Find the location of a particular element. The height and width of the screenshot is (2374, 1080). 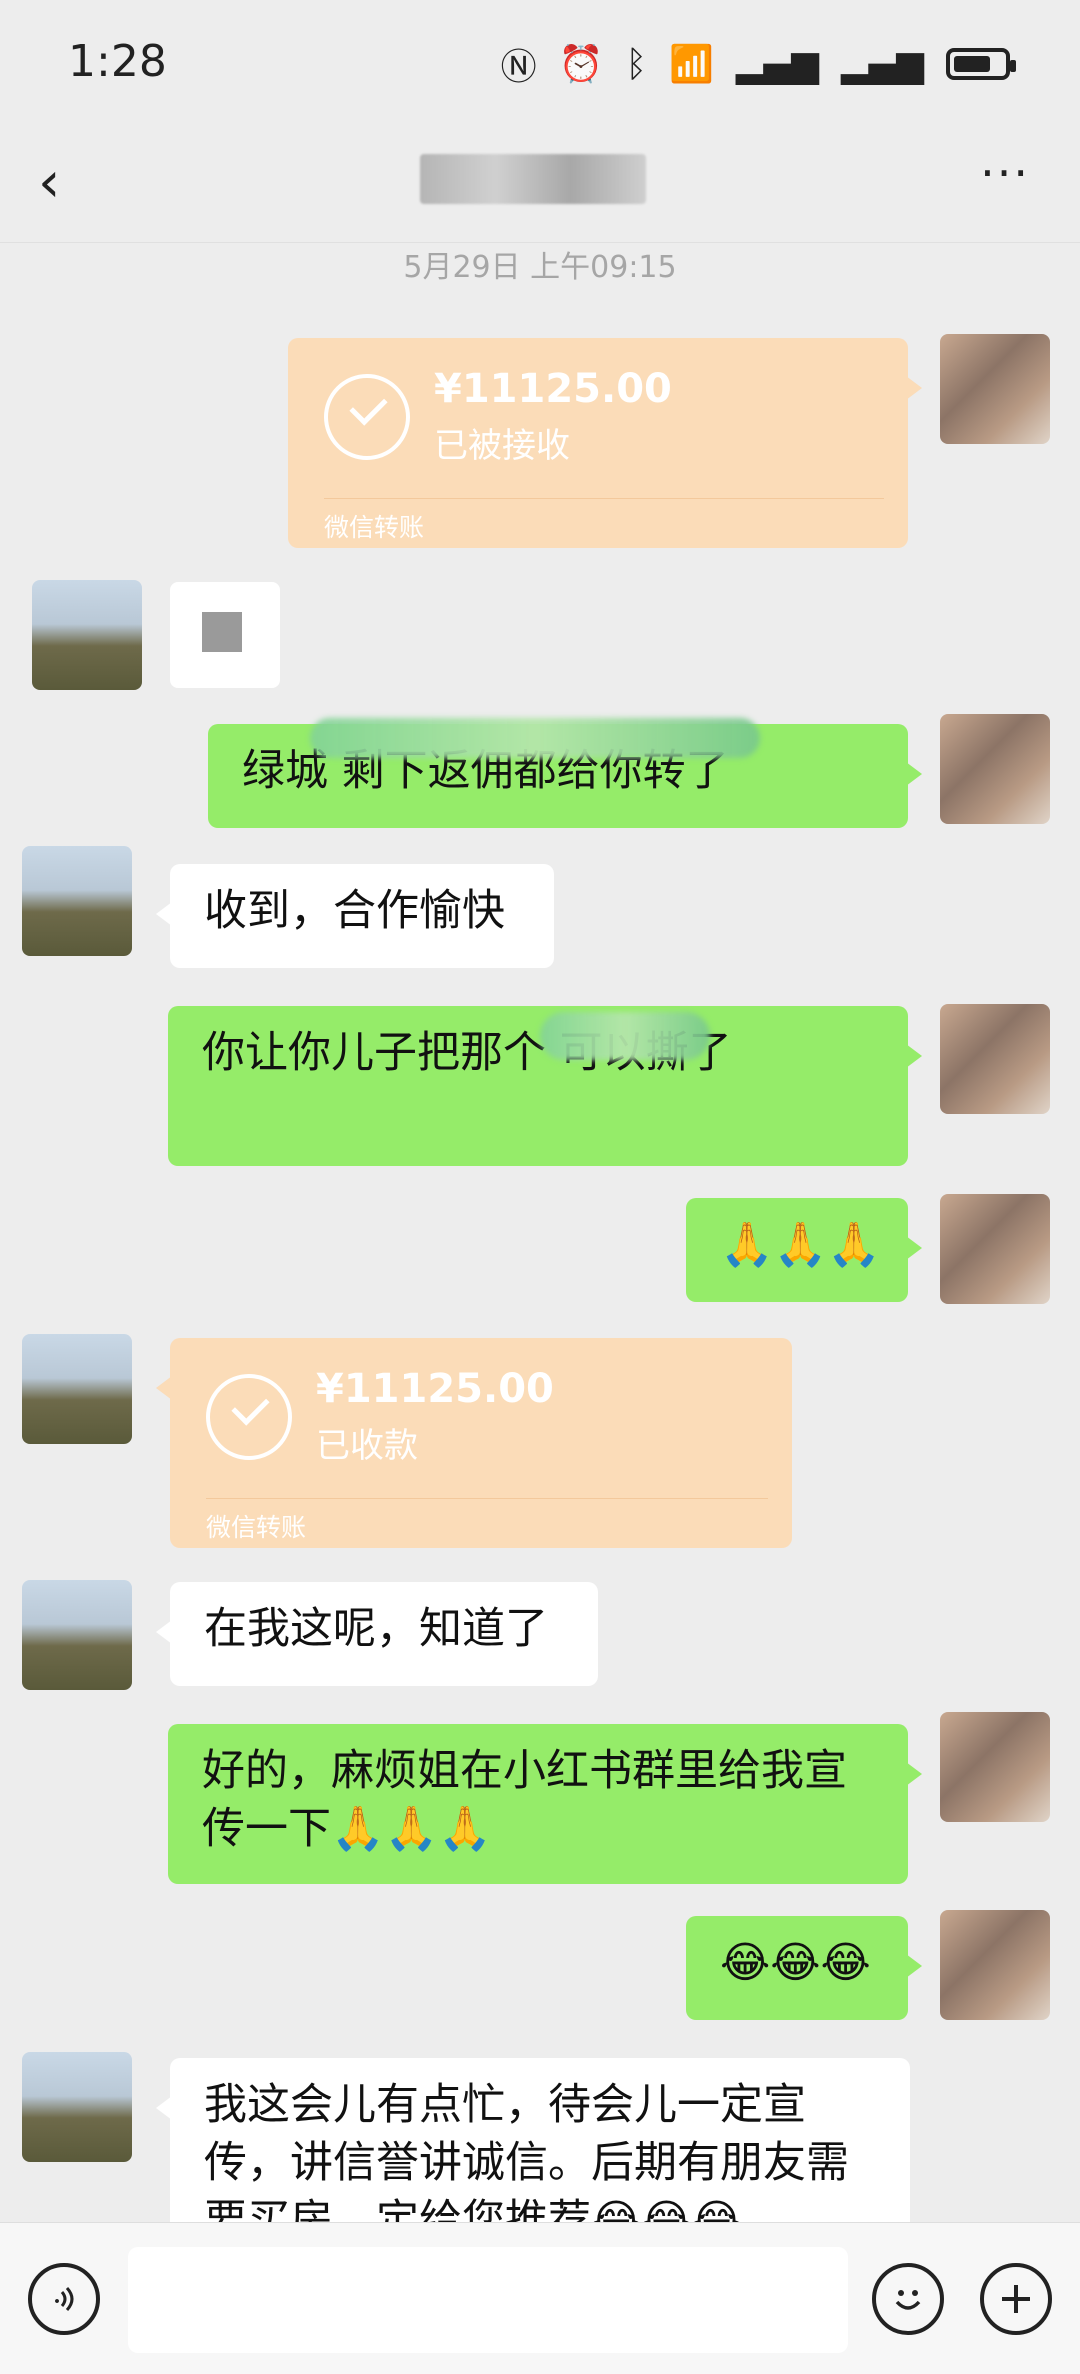

alarm-icon: ⏰ is located at coordinates (581, 64).